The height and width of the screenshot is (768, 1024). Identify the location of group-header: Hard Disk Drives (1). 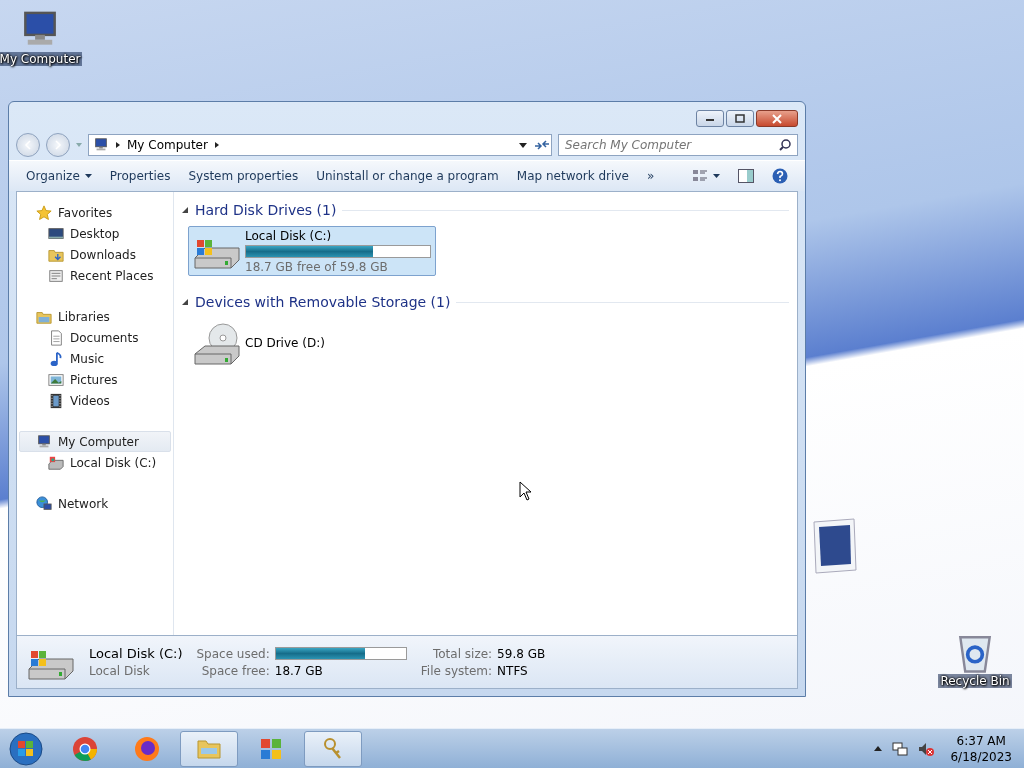
(266, 210).